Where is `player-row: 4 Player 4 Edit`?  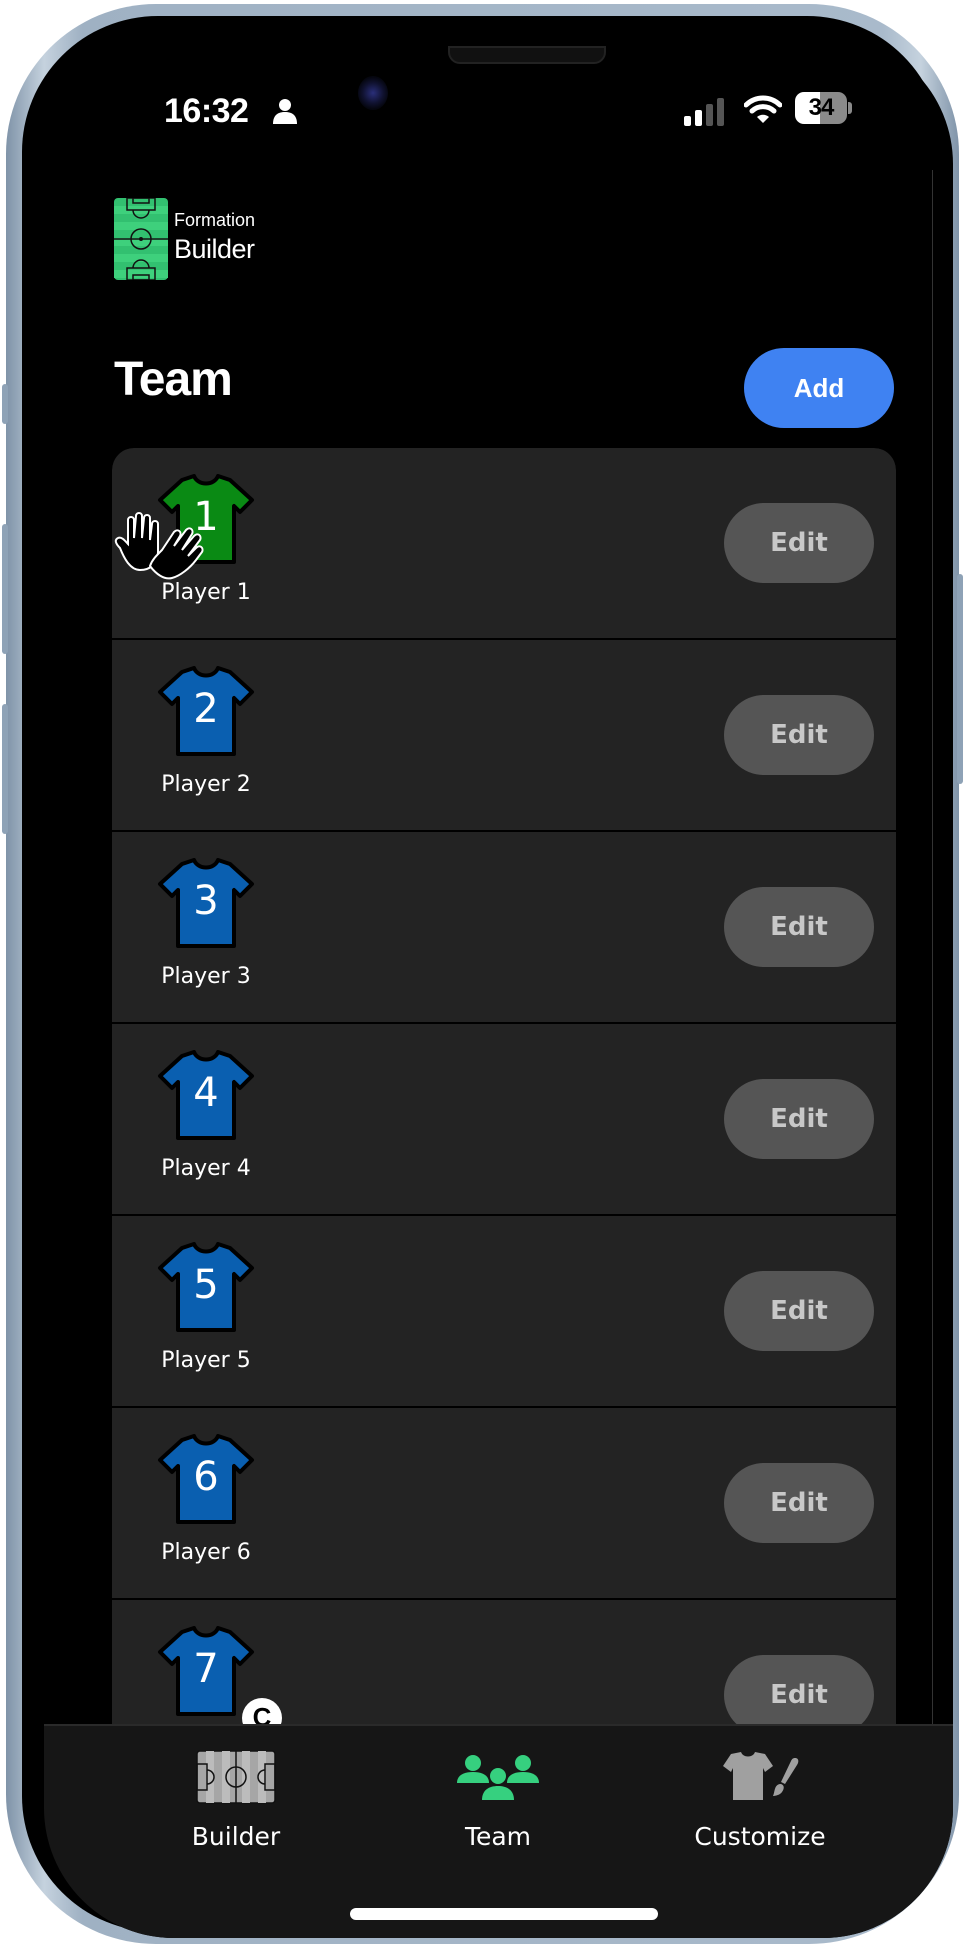 player-row: 4 Player 4 Edit is located at coordinates (504, 1119).